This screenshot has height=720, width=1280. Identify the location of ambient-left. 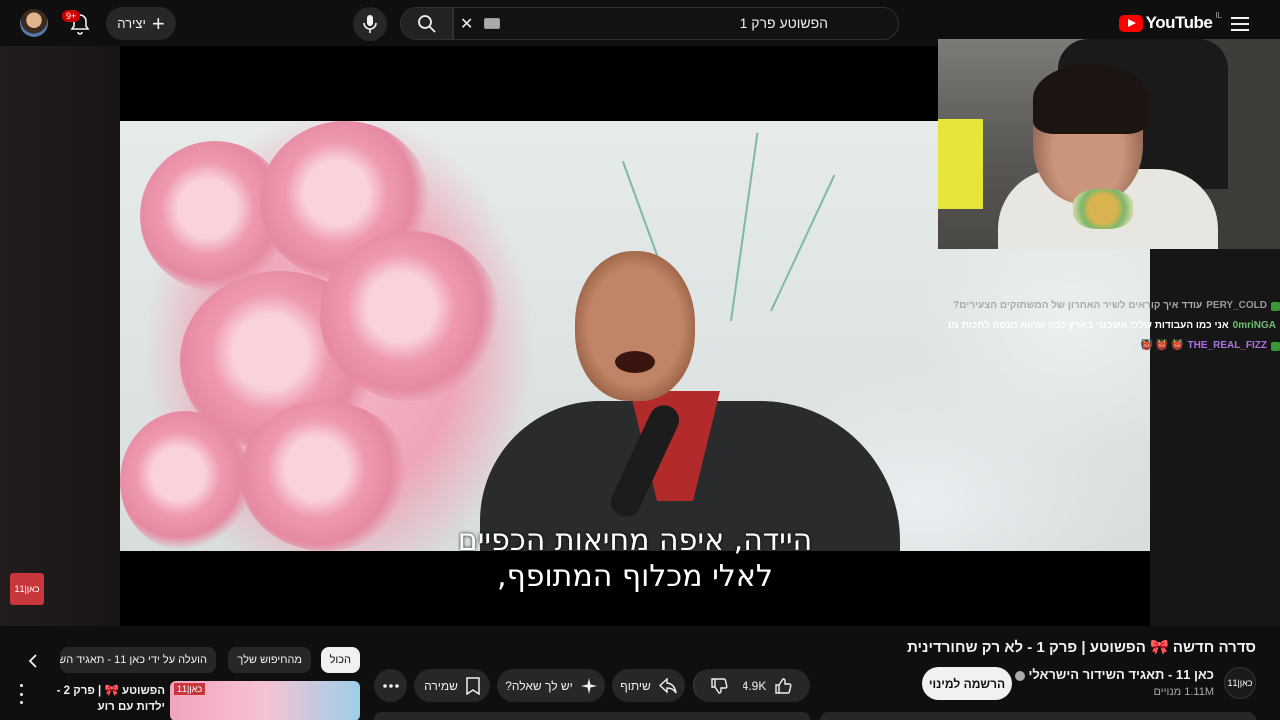
(60, 336).